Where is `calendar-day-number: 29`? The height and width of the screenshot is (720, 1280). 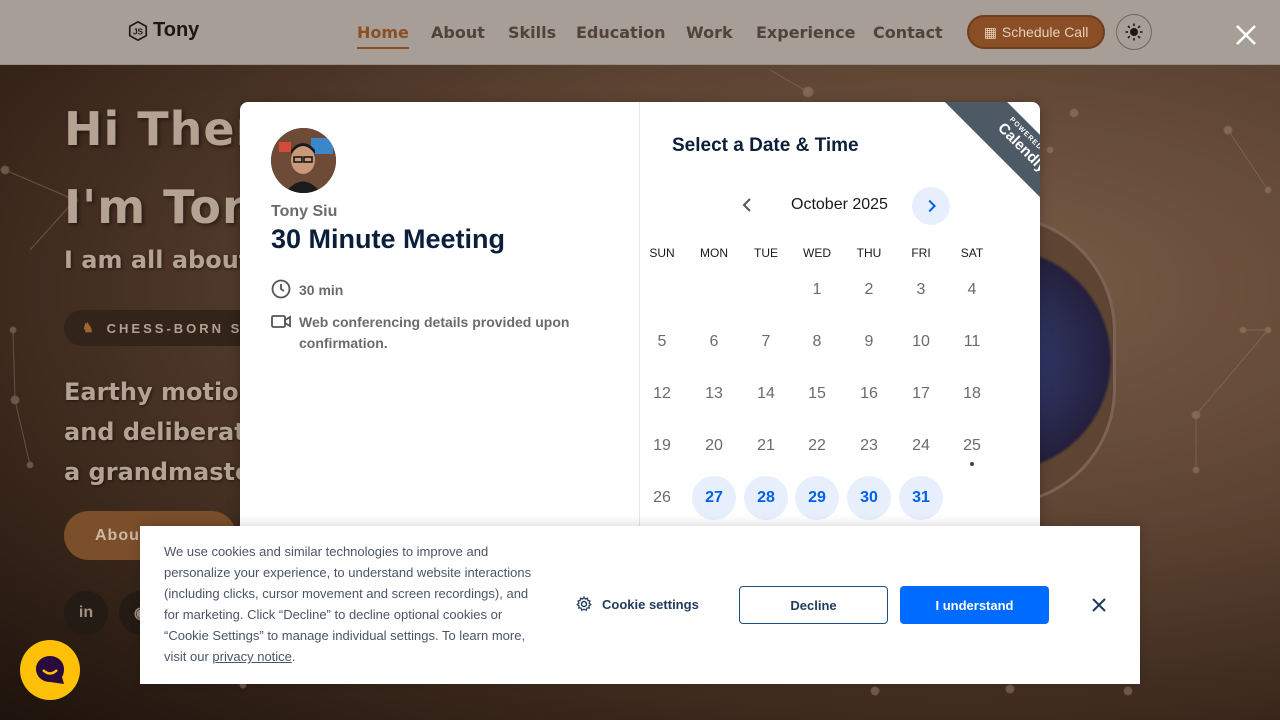 calendar-day-number: 29 is located at coordinates (817, 497).